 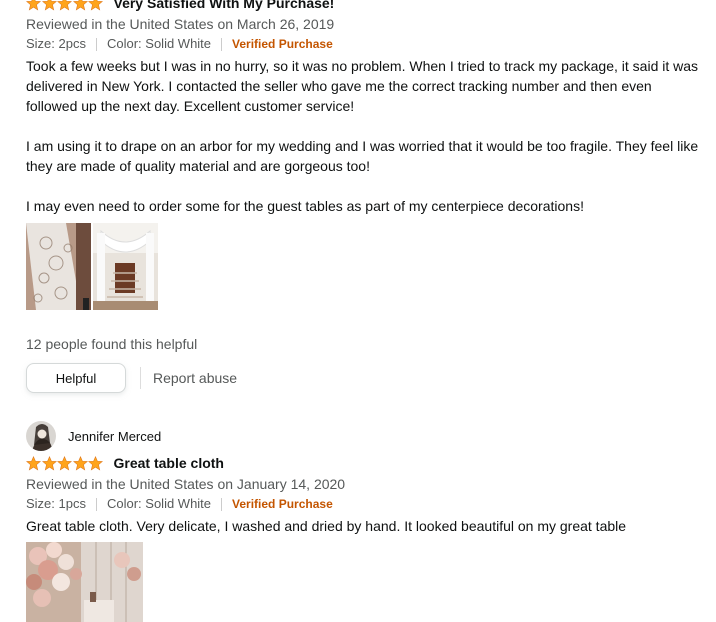 What do you see at coordinates (366, 436) in the screenshot?
I see `reviewer-profile: Jennifer Merced` at bounding box center [366, 436].